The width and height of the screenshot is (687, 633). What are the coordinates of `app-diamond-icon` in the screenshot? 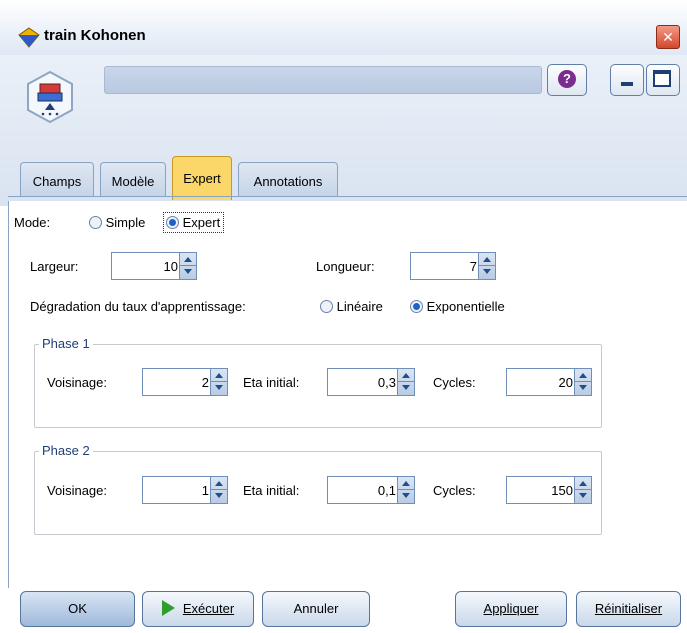 It's located at (29, 37).